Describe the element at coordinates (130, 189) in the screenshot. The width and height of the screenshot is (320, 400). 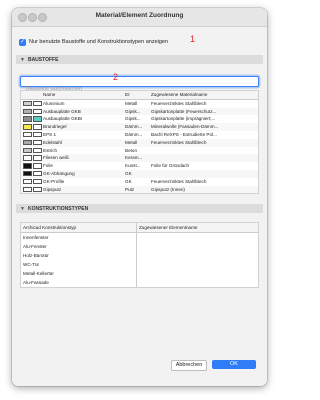
I see `material-id: Putz` at that location.